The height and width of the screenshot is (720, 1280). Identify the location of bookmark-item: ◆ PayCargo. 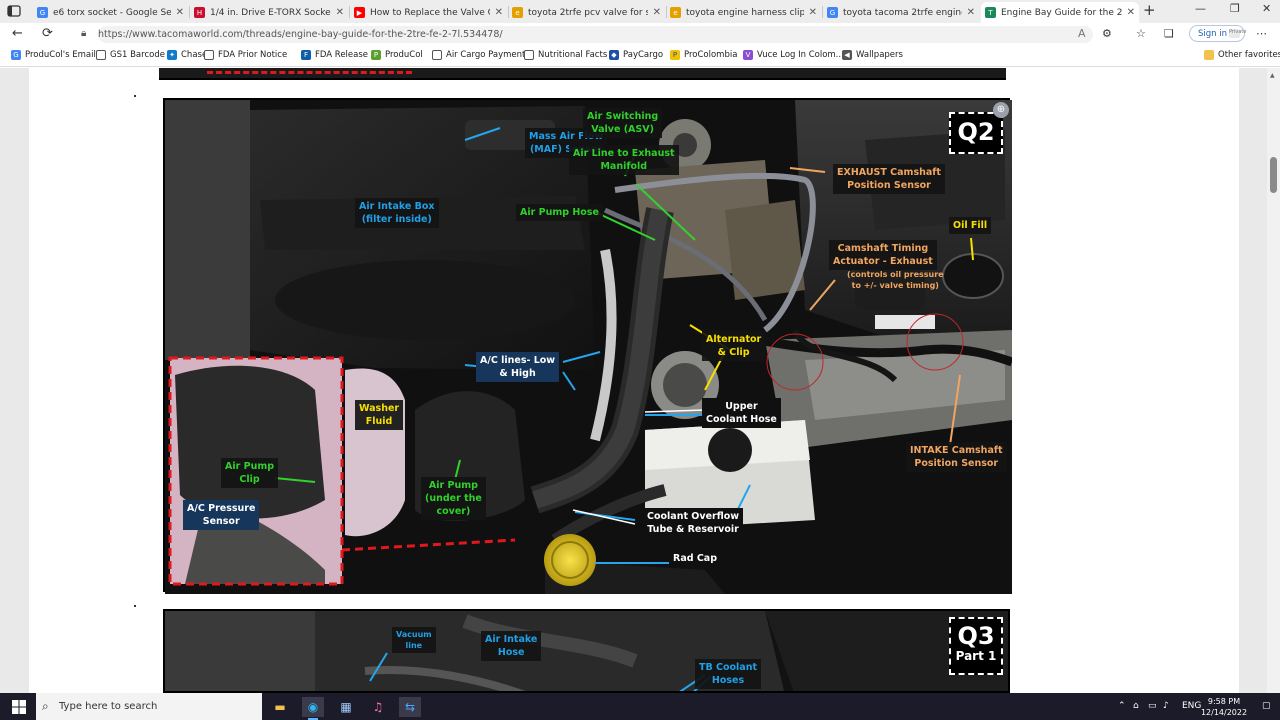
(636, 55).